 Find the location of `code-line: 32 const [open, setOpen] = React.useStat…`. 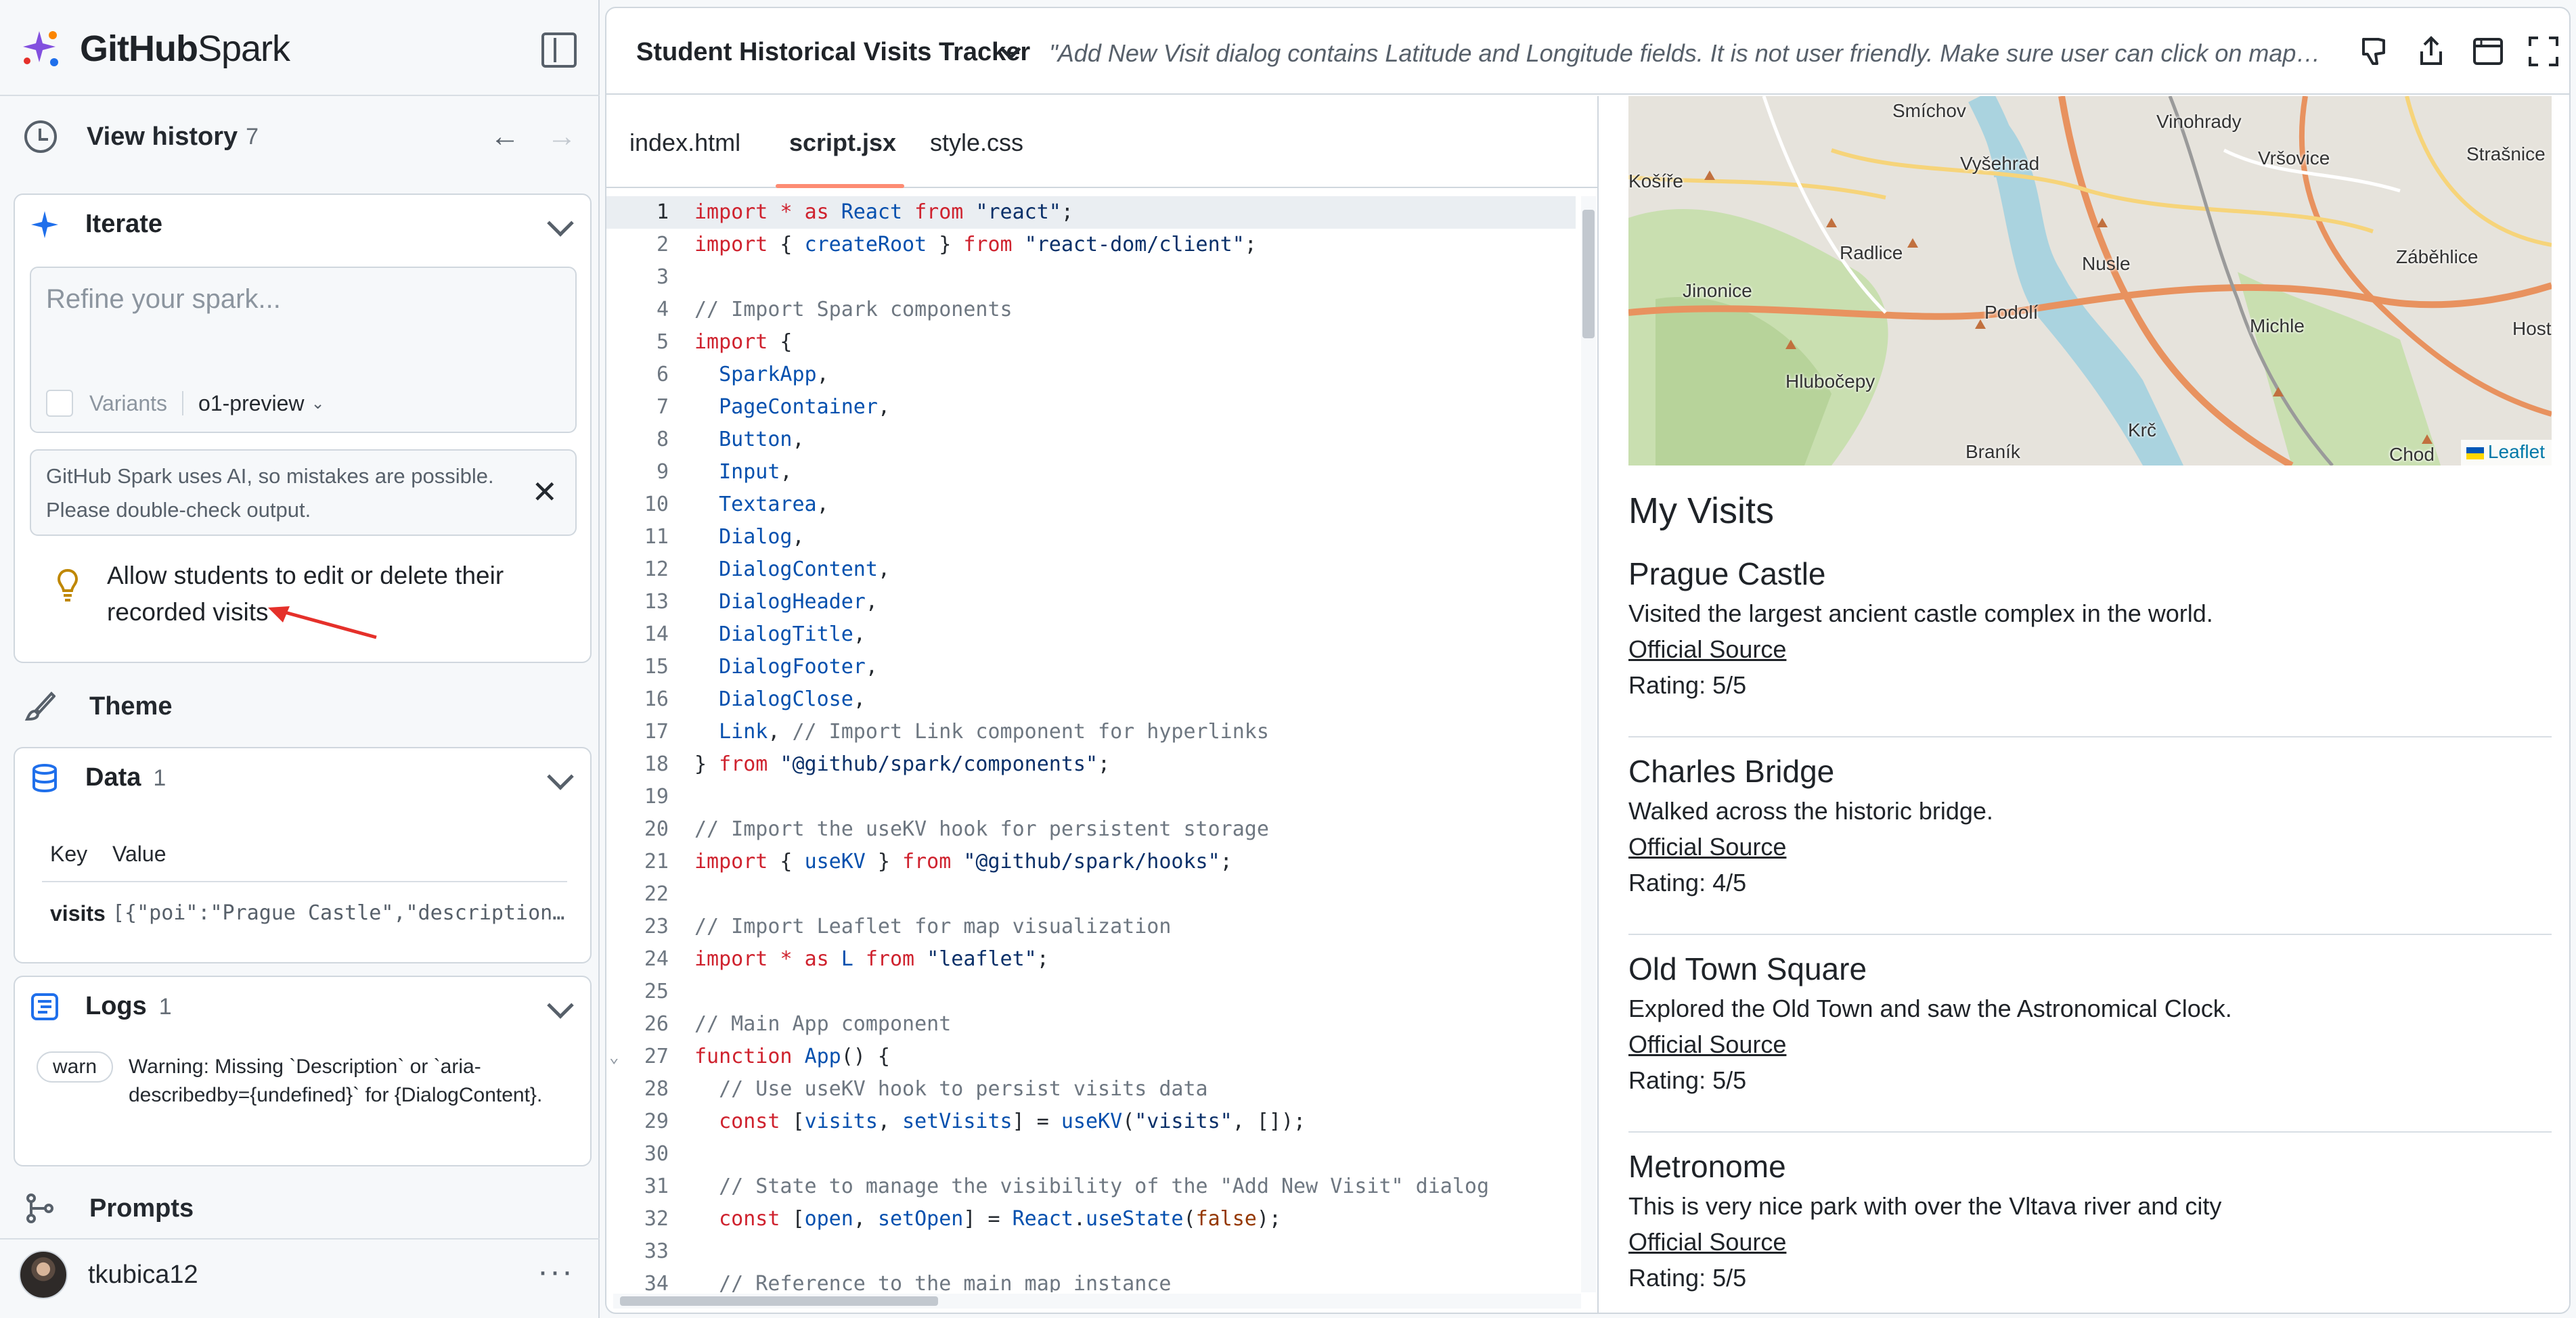

code-line: 32 const [open, setOpen] = React.useStat… is located at coordinates (1093, 1219).